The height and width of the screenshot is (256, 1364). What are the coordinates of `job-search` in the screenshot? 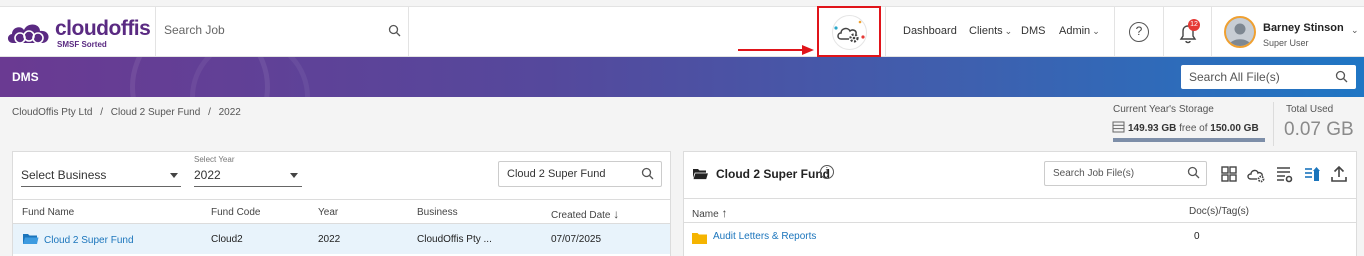 It's located at (282, 31).